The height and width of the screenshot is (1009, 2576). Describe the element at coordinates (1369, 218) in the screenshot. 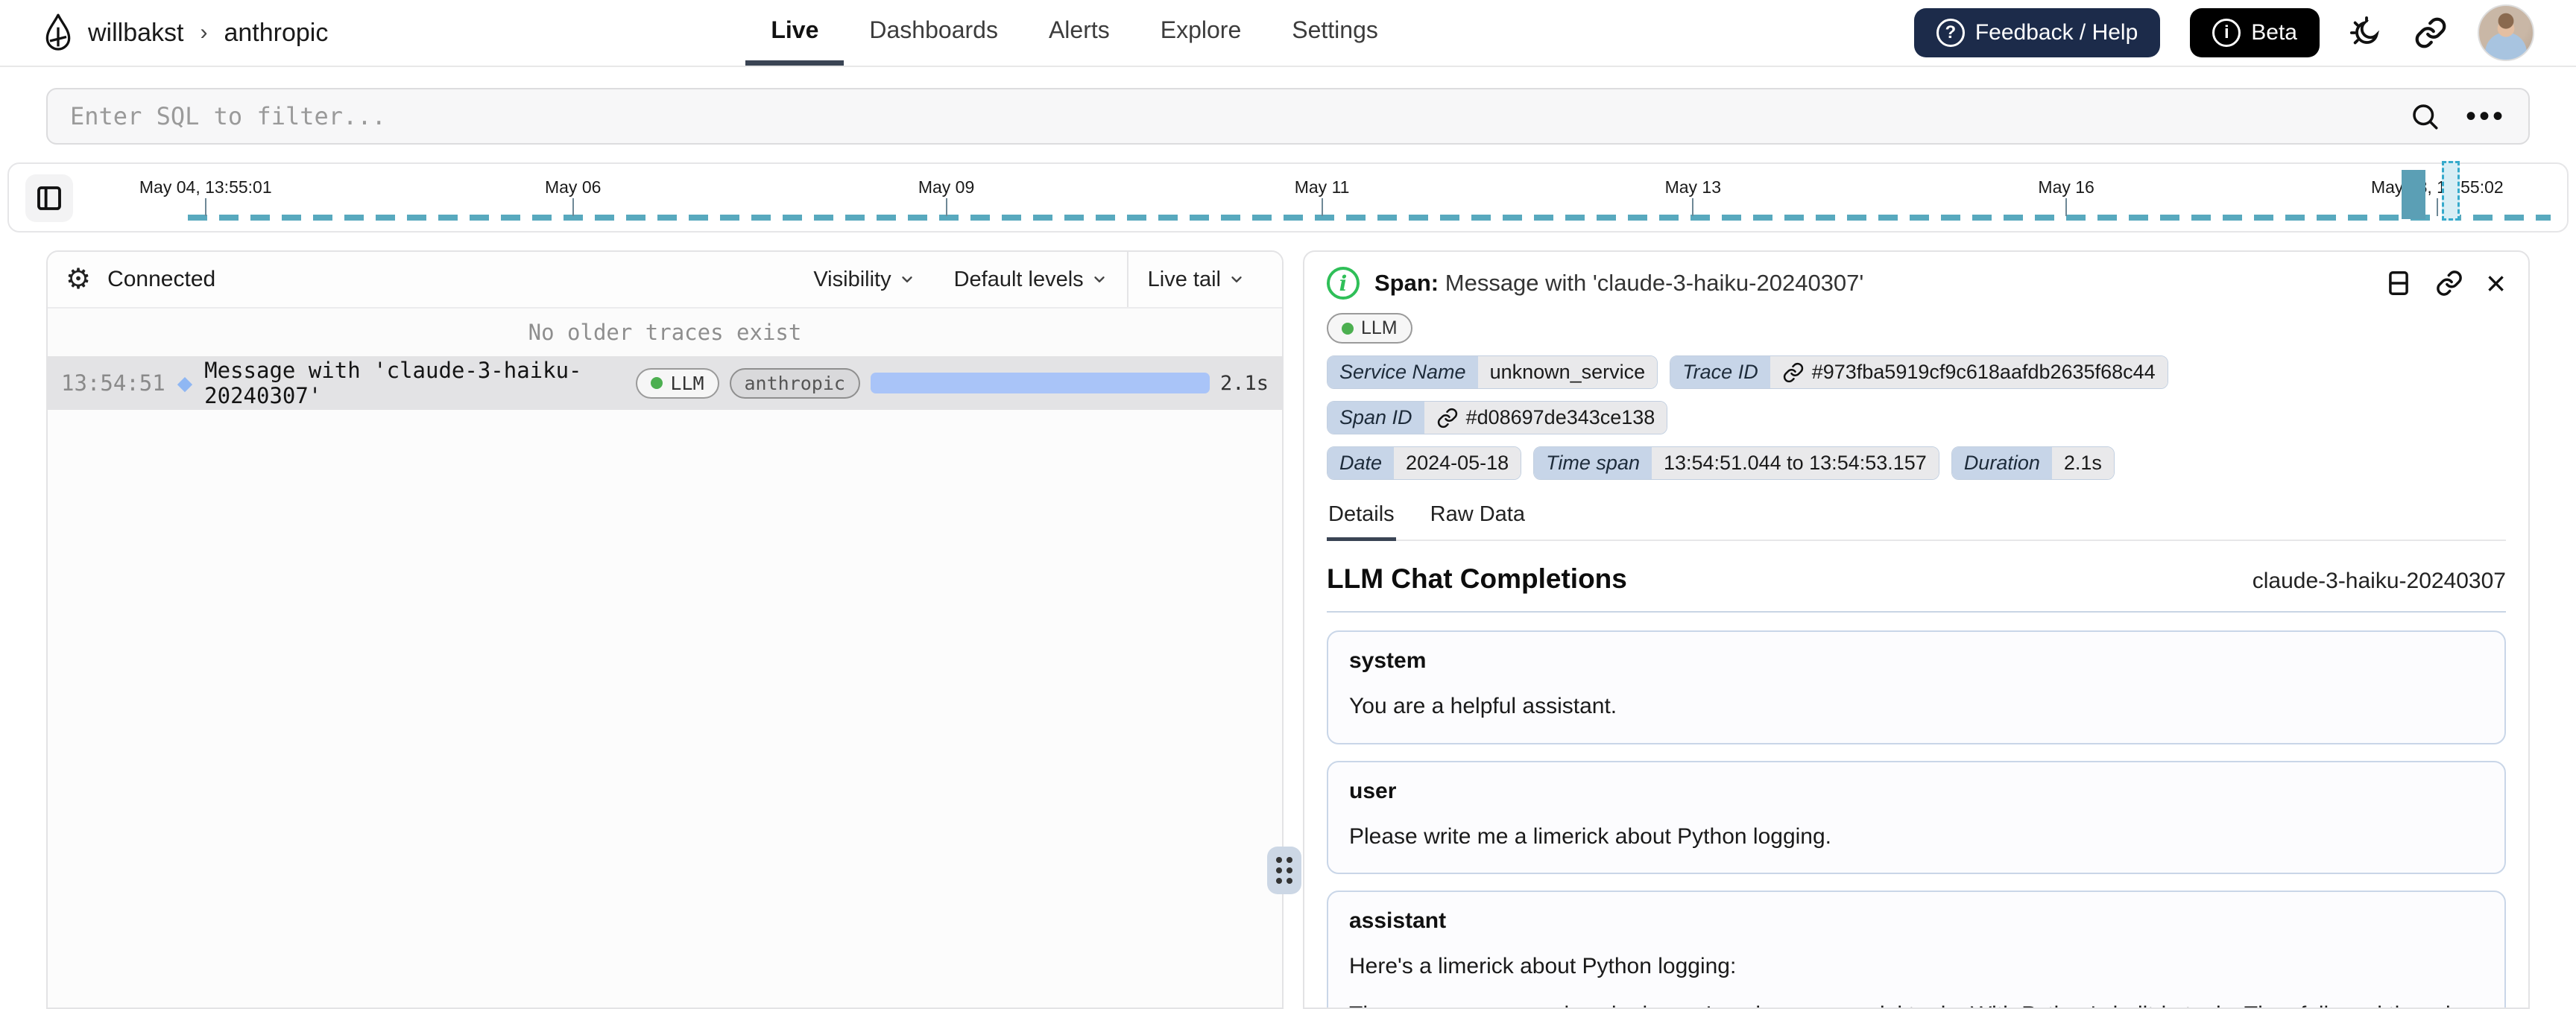

I see `timeline-dashed-track` at that location.